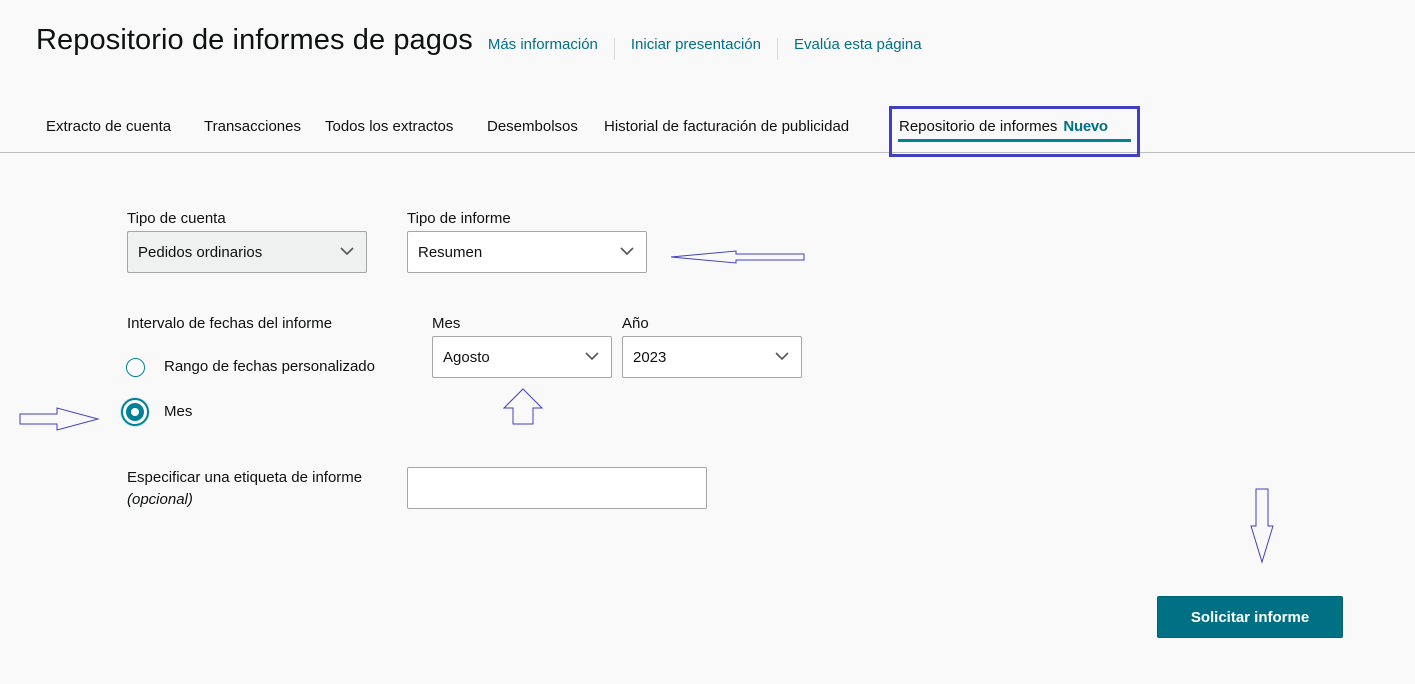 The width and height of the screenshot is (1415, 684). Describe the element at coordinates (532, 126) in the screenshot. I see `tab-disbursements: Desembolsos` at that location.